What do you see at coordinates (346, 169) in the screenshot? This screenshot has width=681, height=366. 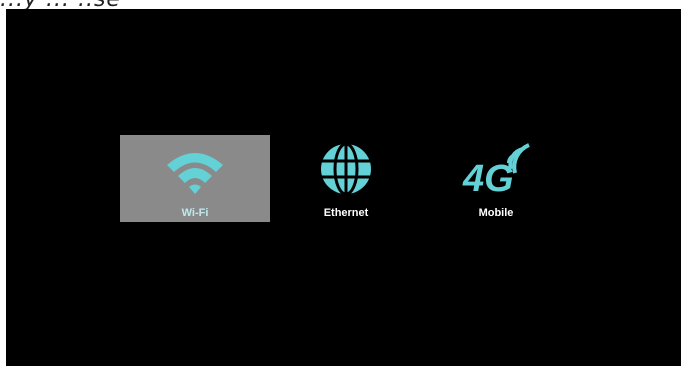 I see `globe-icon` at bounding box center [346, 169].